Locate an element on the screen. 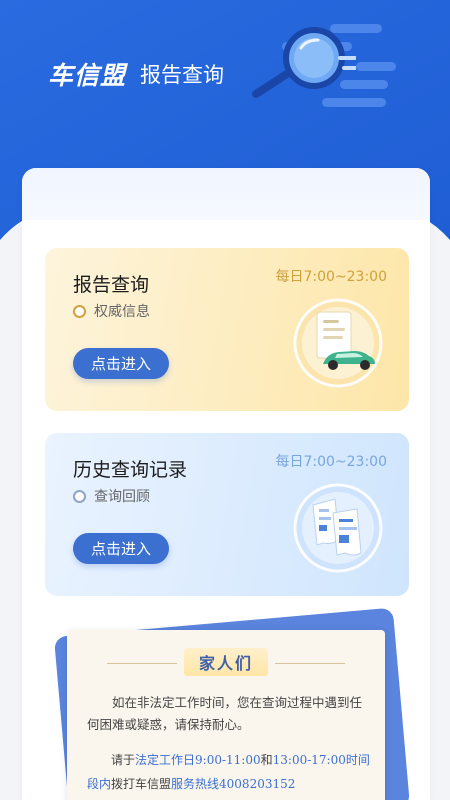 The width and height of the screenshot is (450, 800). card-tag-label: 查询回顾 is located at coordinates (122, 497).